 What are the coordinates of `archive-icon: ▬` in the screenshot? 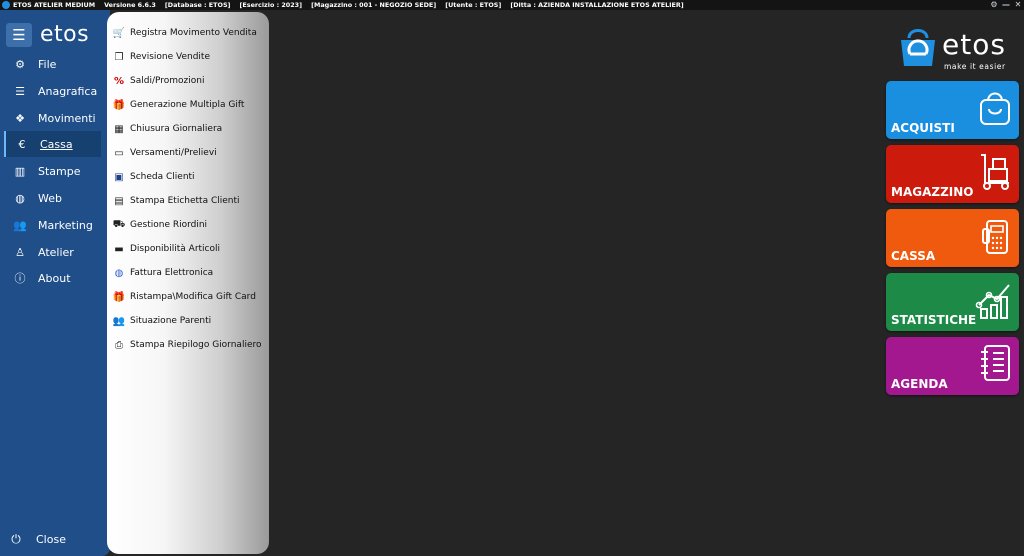 It's located at (119, 249).